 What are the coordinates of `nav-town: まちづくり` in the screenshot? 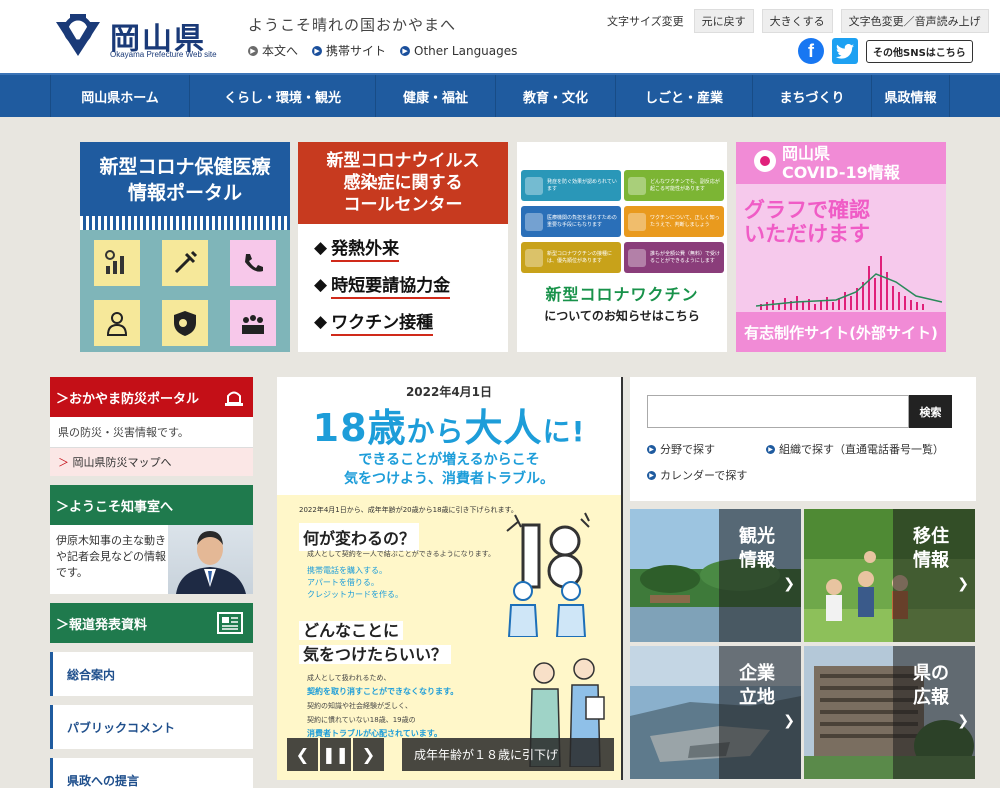 It's located at (811, 96).